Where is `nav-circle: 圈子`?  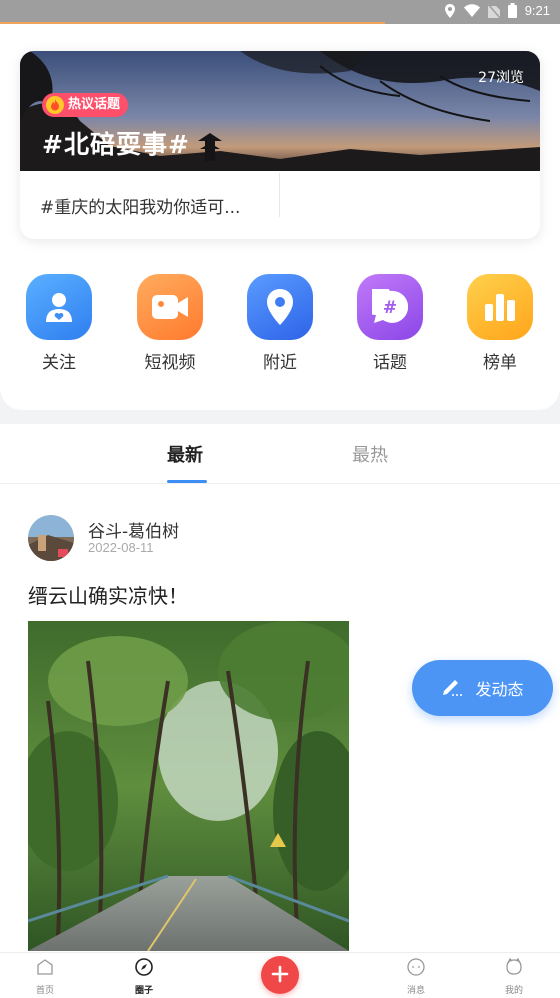 nav-circle: 圈子 is located at coordinates (144, 976).